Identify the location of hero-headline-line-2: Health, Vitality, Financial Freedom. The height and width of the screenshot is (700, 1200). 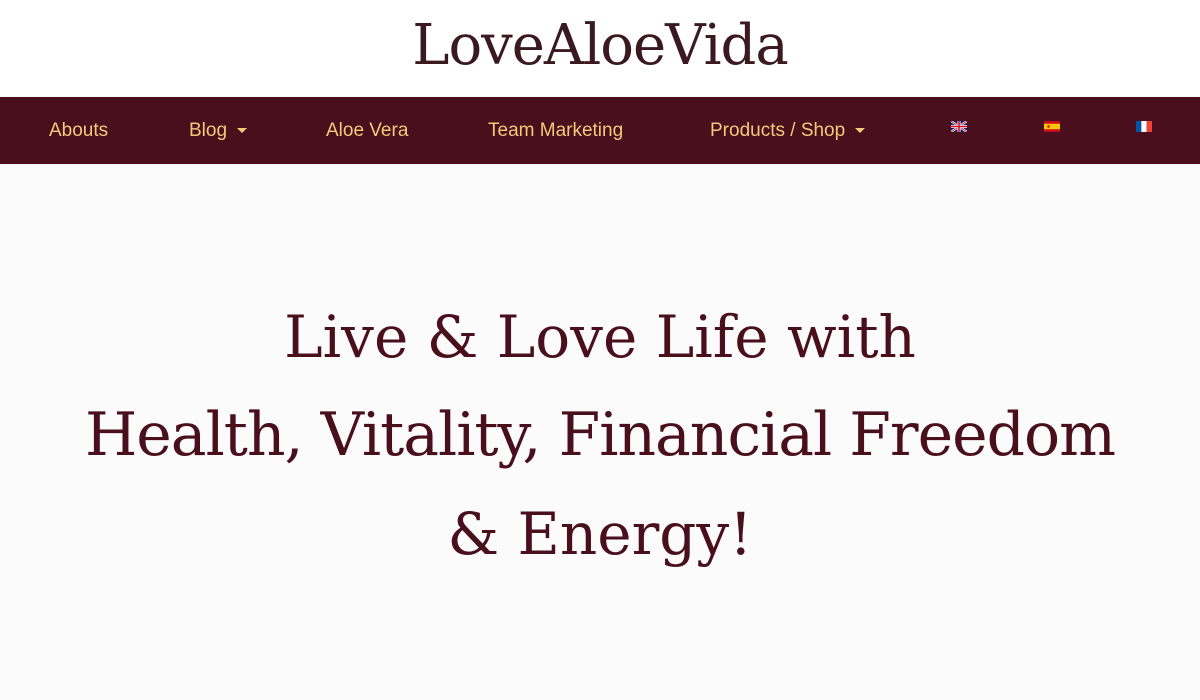
(600, 435).